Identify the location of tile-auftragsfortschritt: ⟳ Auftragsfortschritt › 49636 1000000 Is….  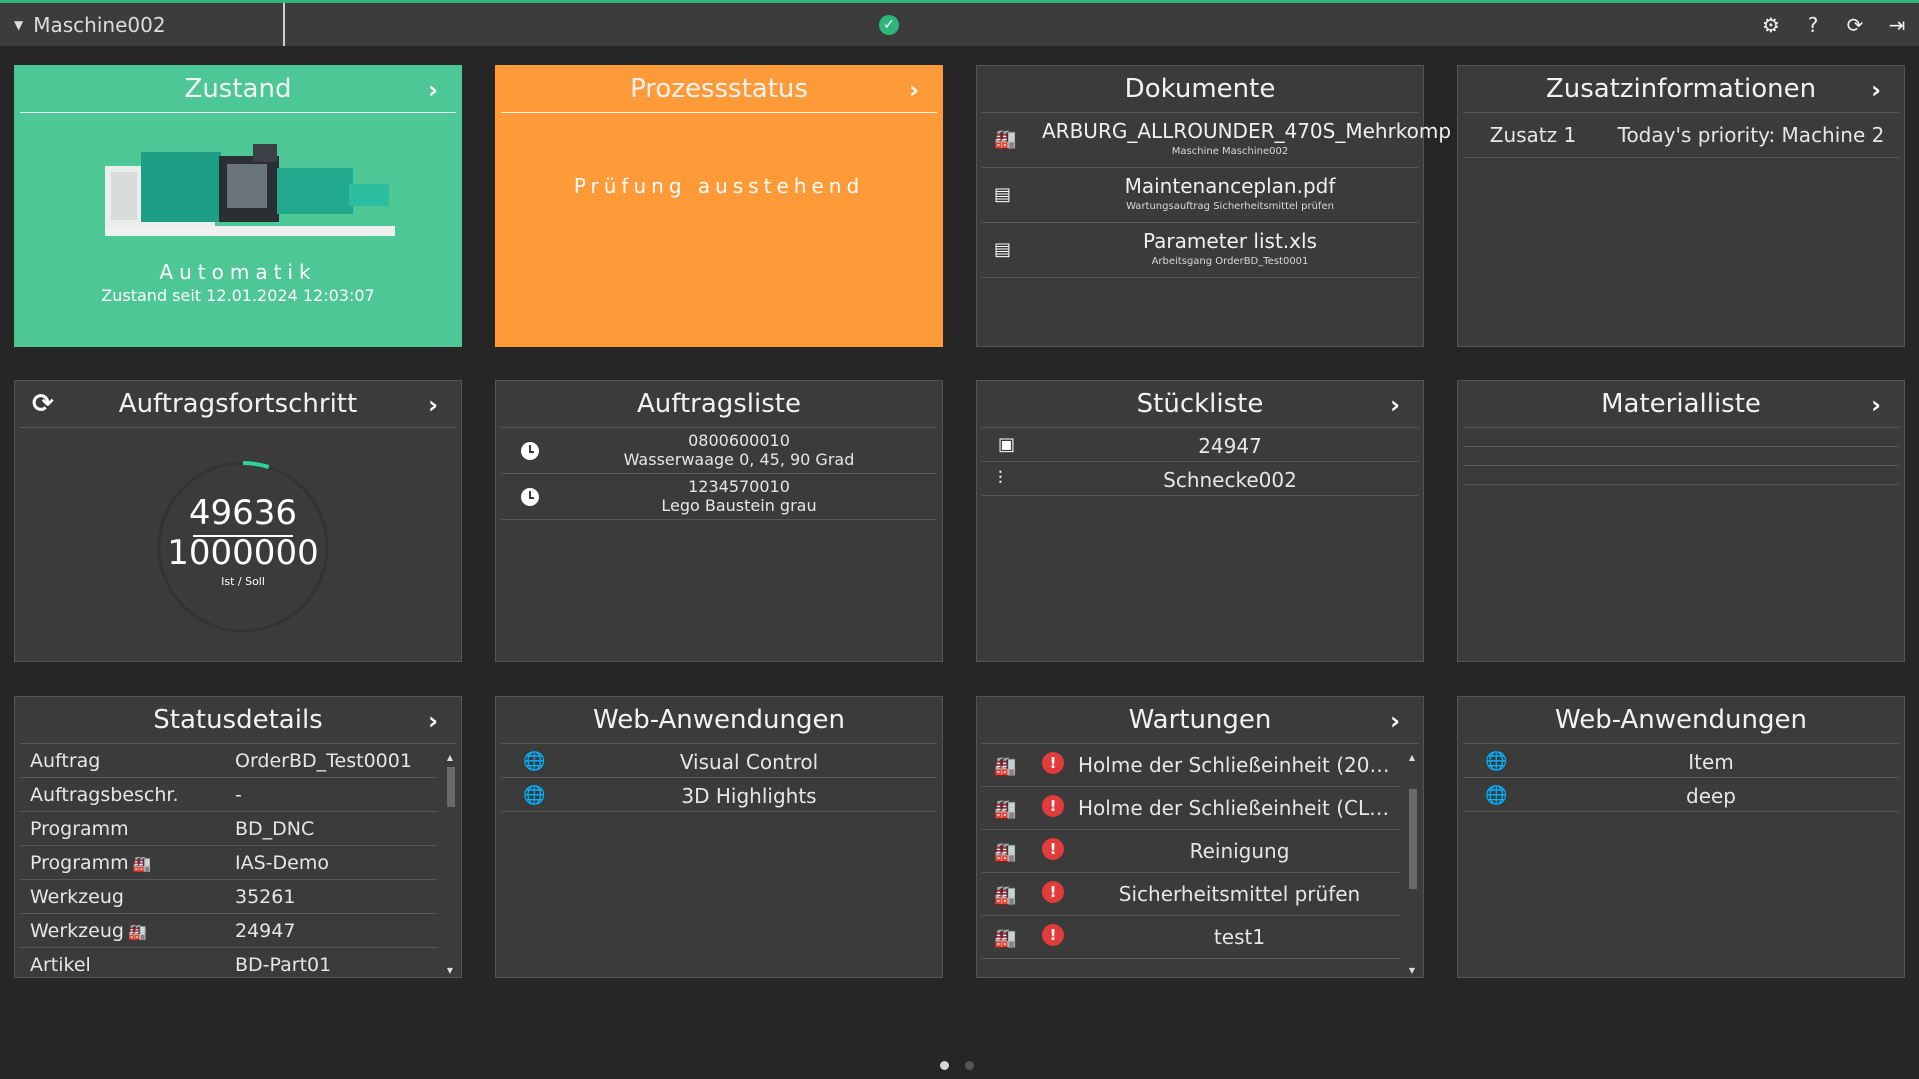
(238, 521).